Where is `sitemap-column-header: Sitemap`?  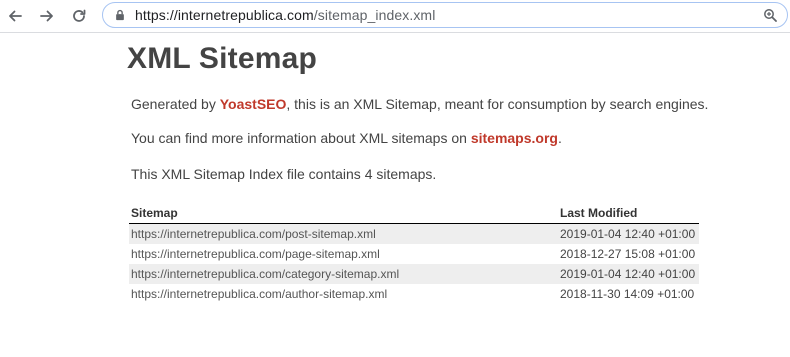 sitemap-column-header: Sitemap is located at coordinates (343, 213).